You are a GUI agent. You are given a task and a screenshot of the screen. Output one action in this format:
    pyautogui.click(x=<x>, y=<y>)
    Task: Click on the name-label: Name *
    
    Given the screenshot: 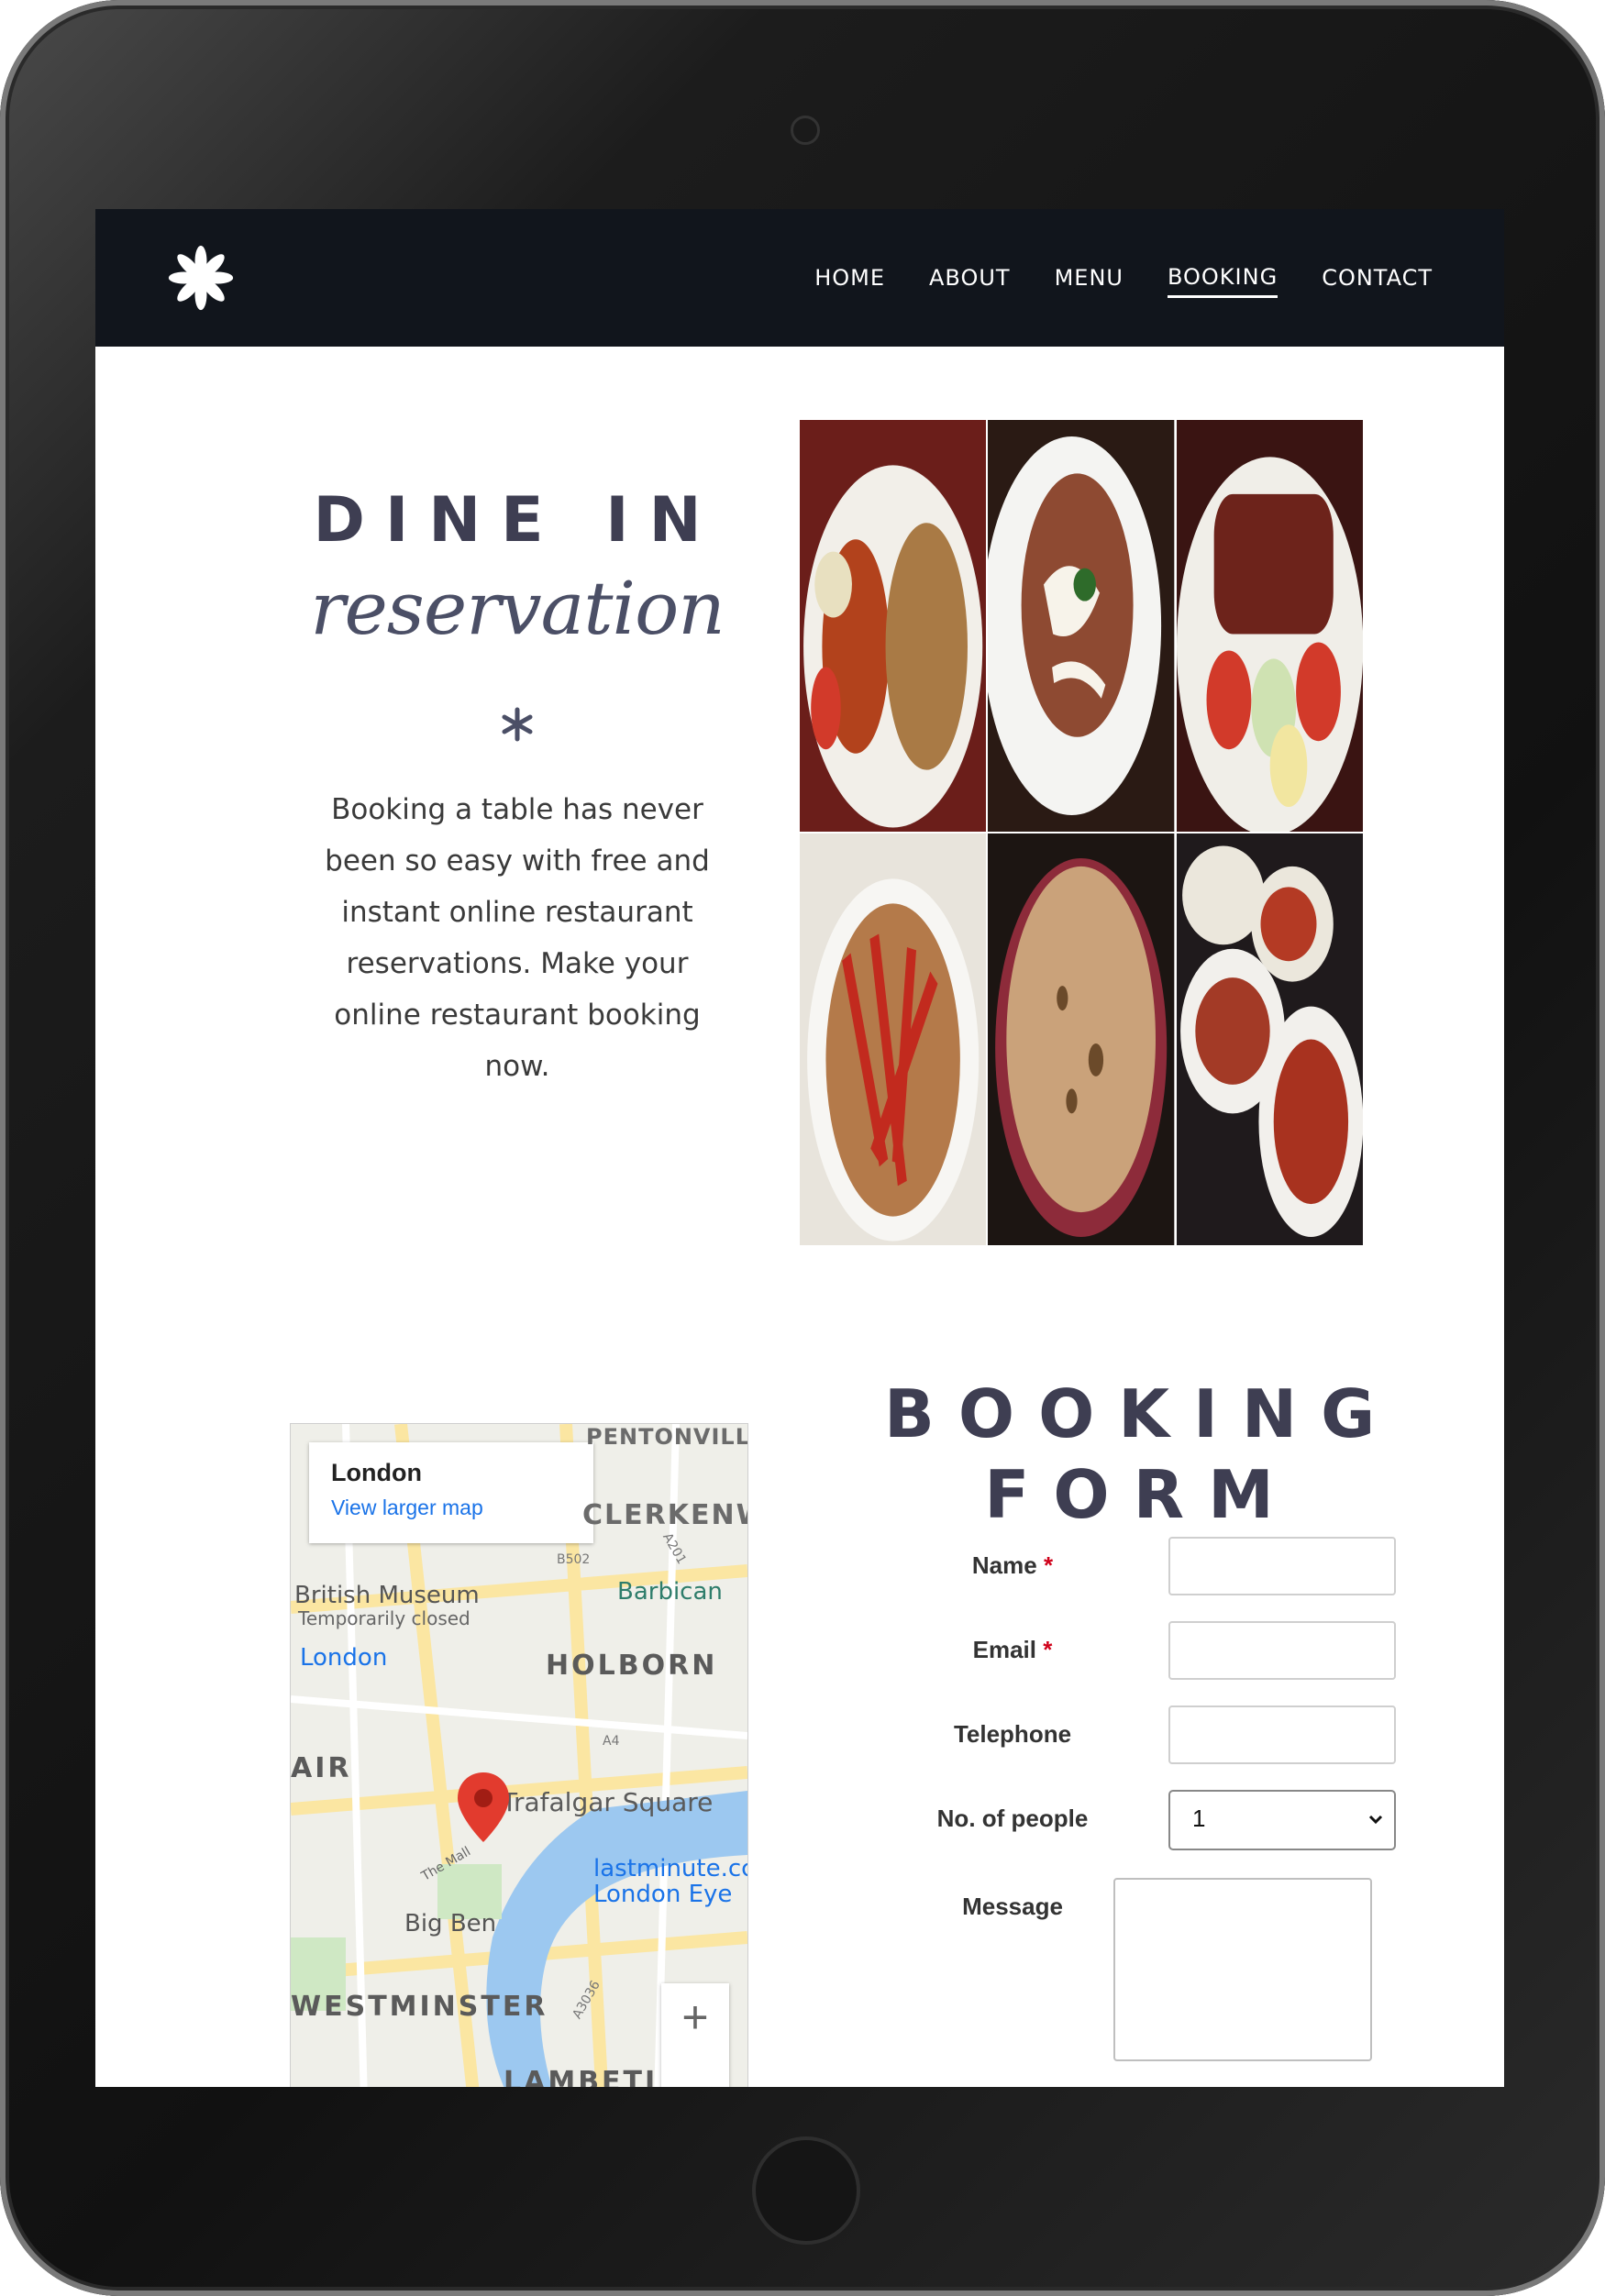 What is the action you would take?
    pyautogui.click(x=1012, y=1565)
    